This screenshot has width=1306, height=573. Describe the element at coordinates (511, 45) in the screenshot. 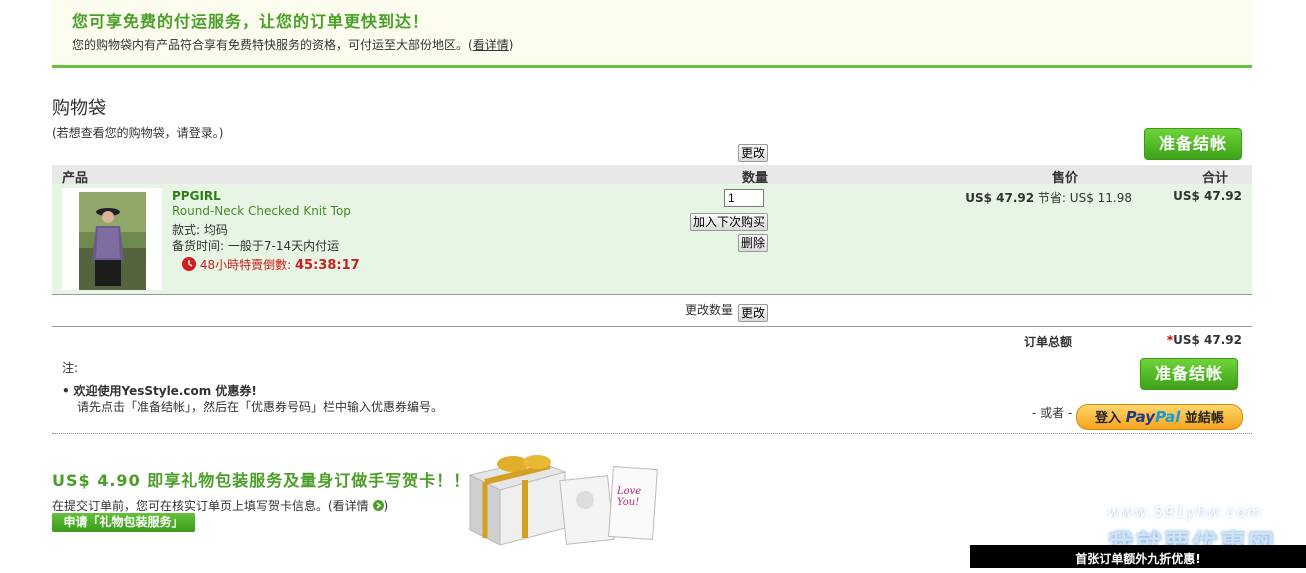

I see `banner-paren-close: )` at that location.